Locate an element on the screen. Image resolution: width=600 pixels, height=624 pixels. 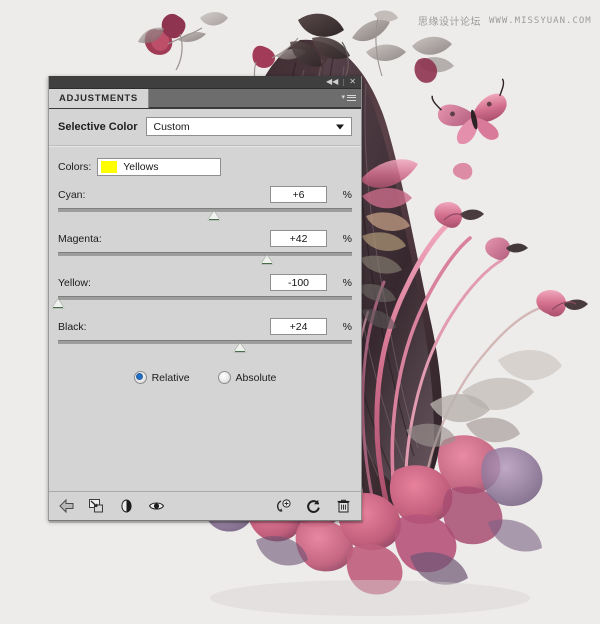
colors-row: Colors: Yellows is located at coordinates (205, 161).